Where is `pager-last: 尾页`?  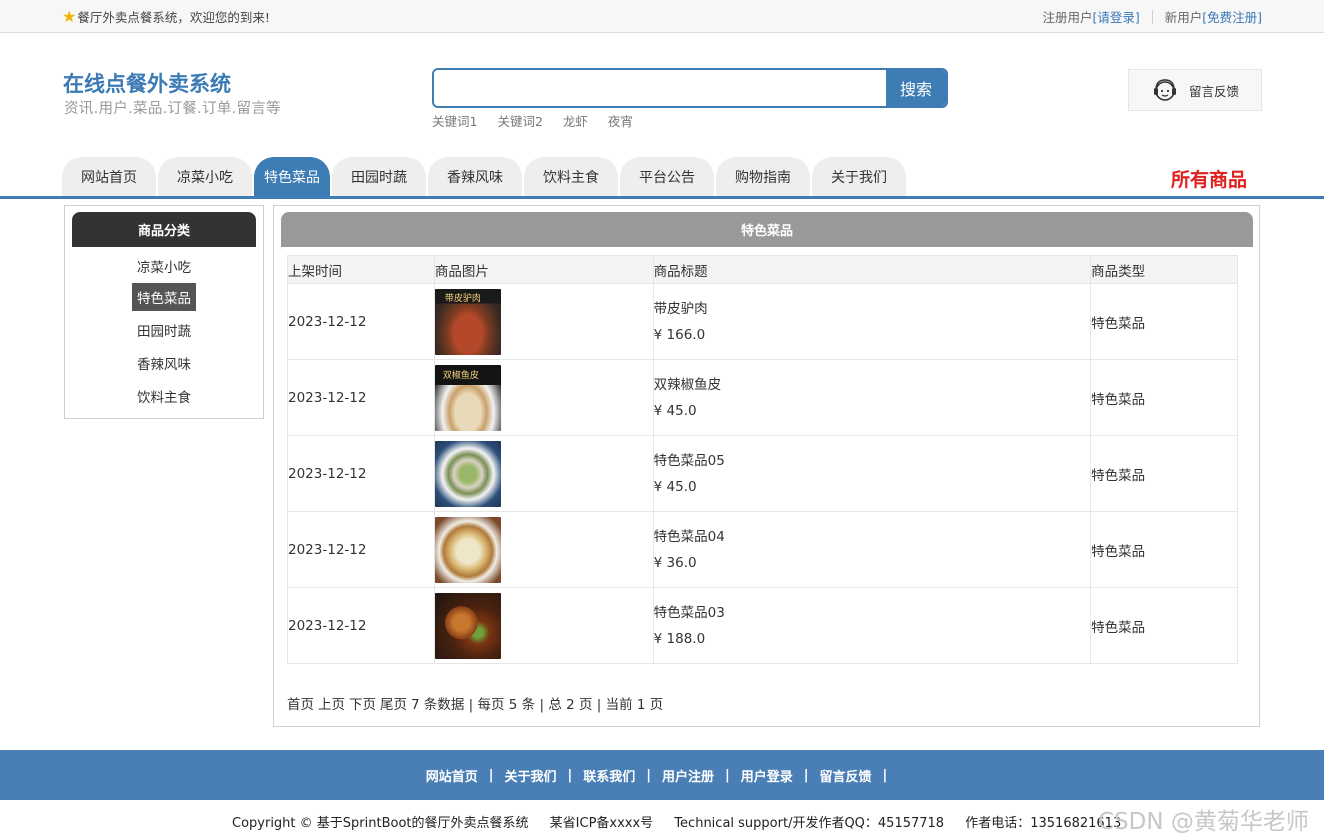 pager-last: 尾页 is located at coordinates (393, 703).